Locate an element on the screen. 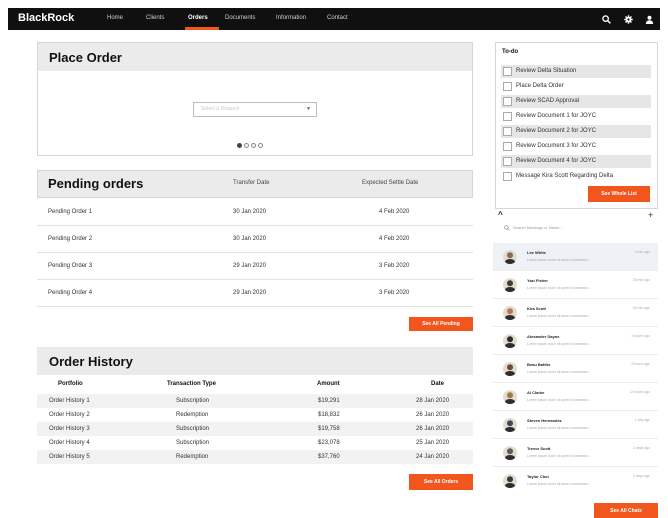 This screenshot has width=668, height=518. todo-item: Review Document 2 for JOYC is located at coordinates (576, 131).